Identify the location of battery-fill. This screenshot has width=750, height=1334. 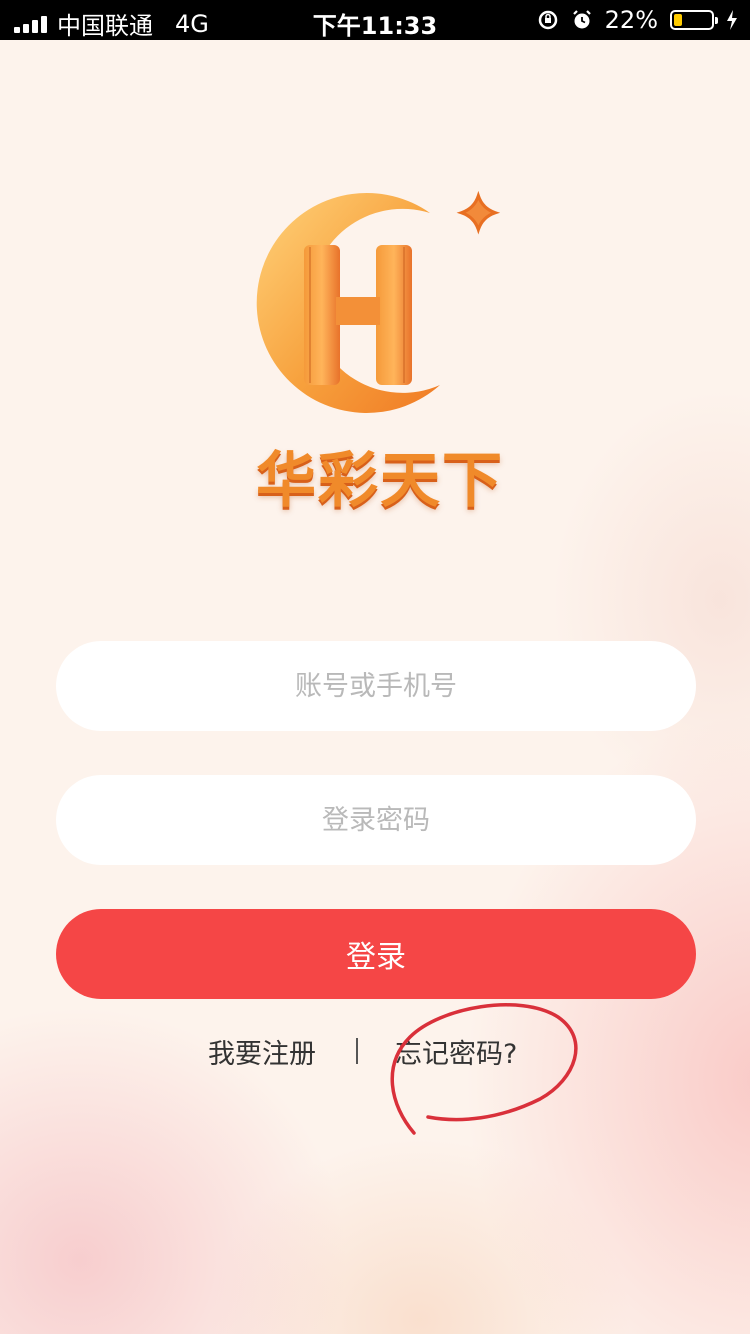
(678, 20).